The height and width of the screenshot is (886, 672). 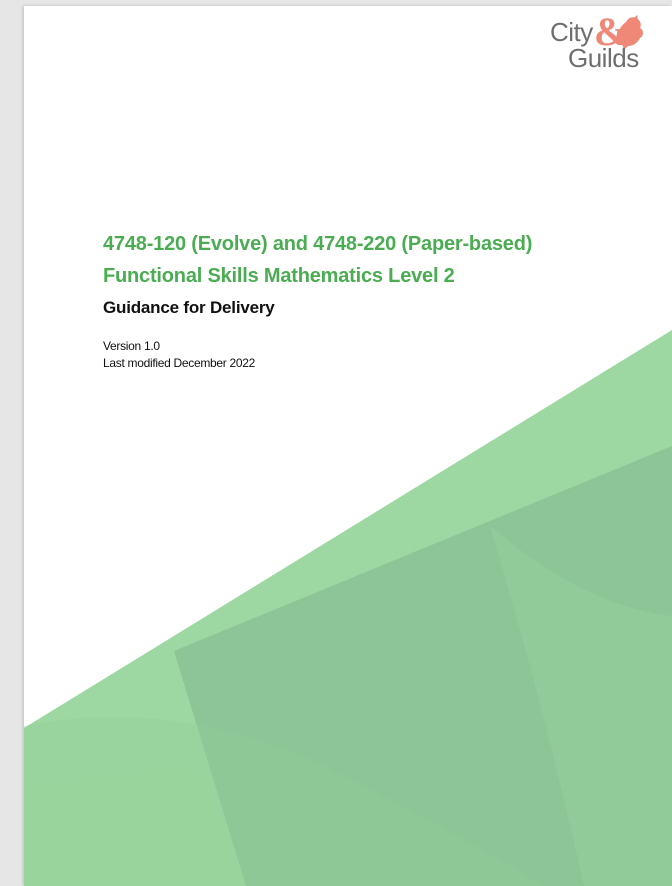 What do you see at coordinates (279, 276) in the screenshot?
I see `document-title-subject: Functional Skills Mathematics Level 2` at bounding box center [279, 276].